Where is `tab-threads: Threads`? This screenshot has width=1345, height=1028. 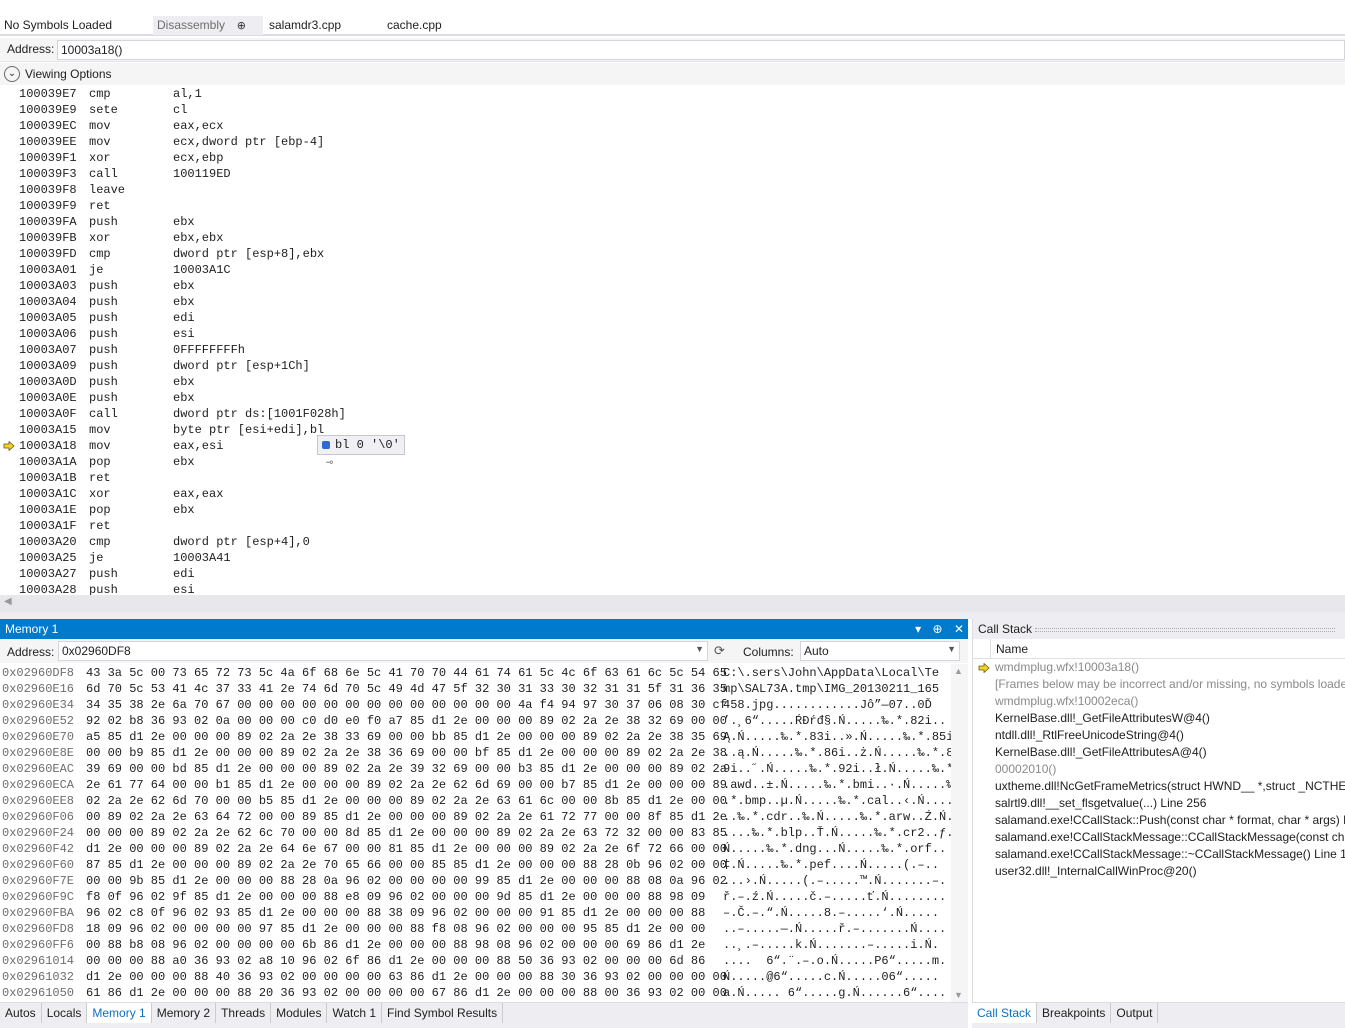 tab-threads: Threads is located at coordinates (244, 1013).